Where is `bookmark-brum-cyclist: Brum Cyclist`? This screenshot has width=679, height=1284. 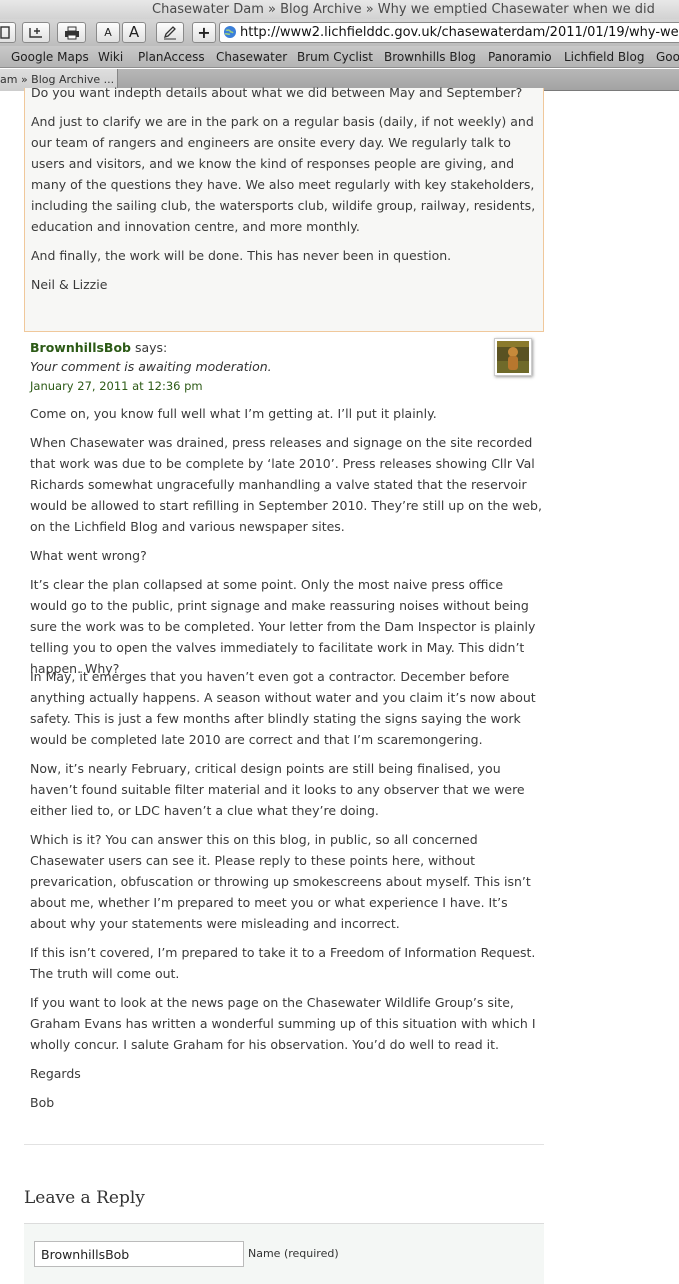
bookmark-brum-cyclist: Brum Cyclist is located at coordinates (335, 57).